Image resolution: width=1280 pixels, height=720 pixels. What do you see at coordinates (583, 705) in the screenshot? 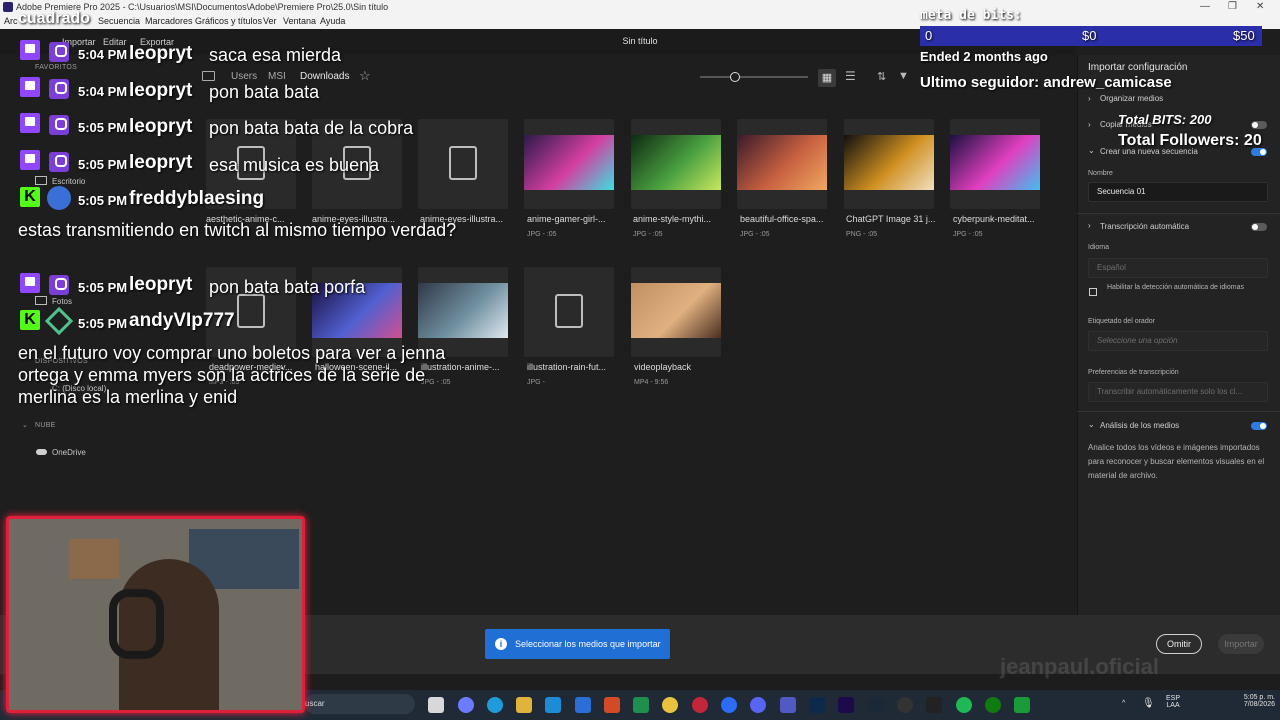
I see `word-icon` at bounding box center [583, 705].